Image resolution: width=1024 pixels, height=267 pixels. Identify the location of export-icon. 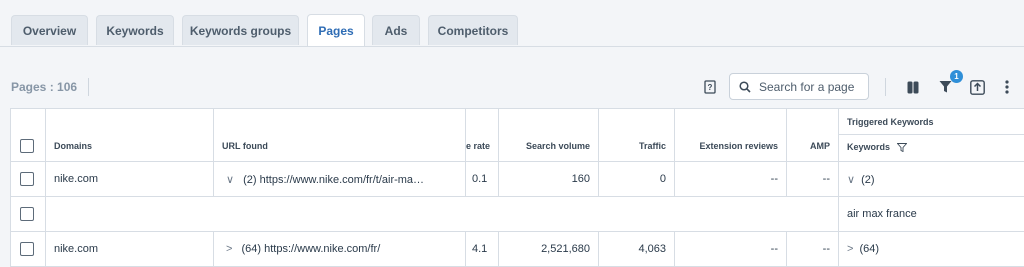
(977, 87).